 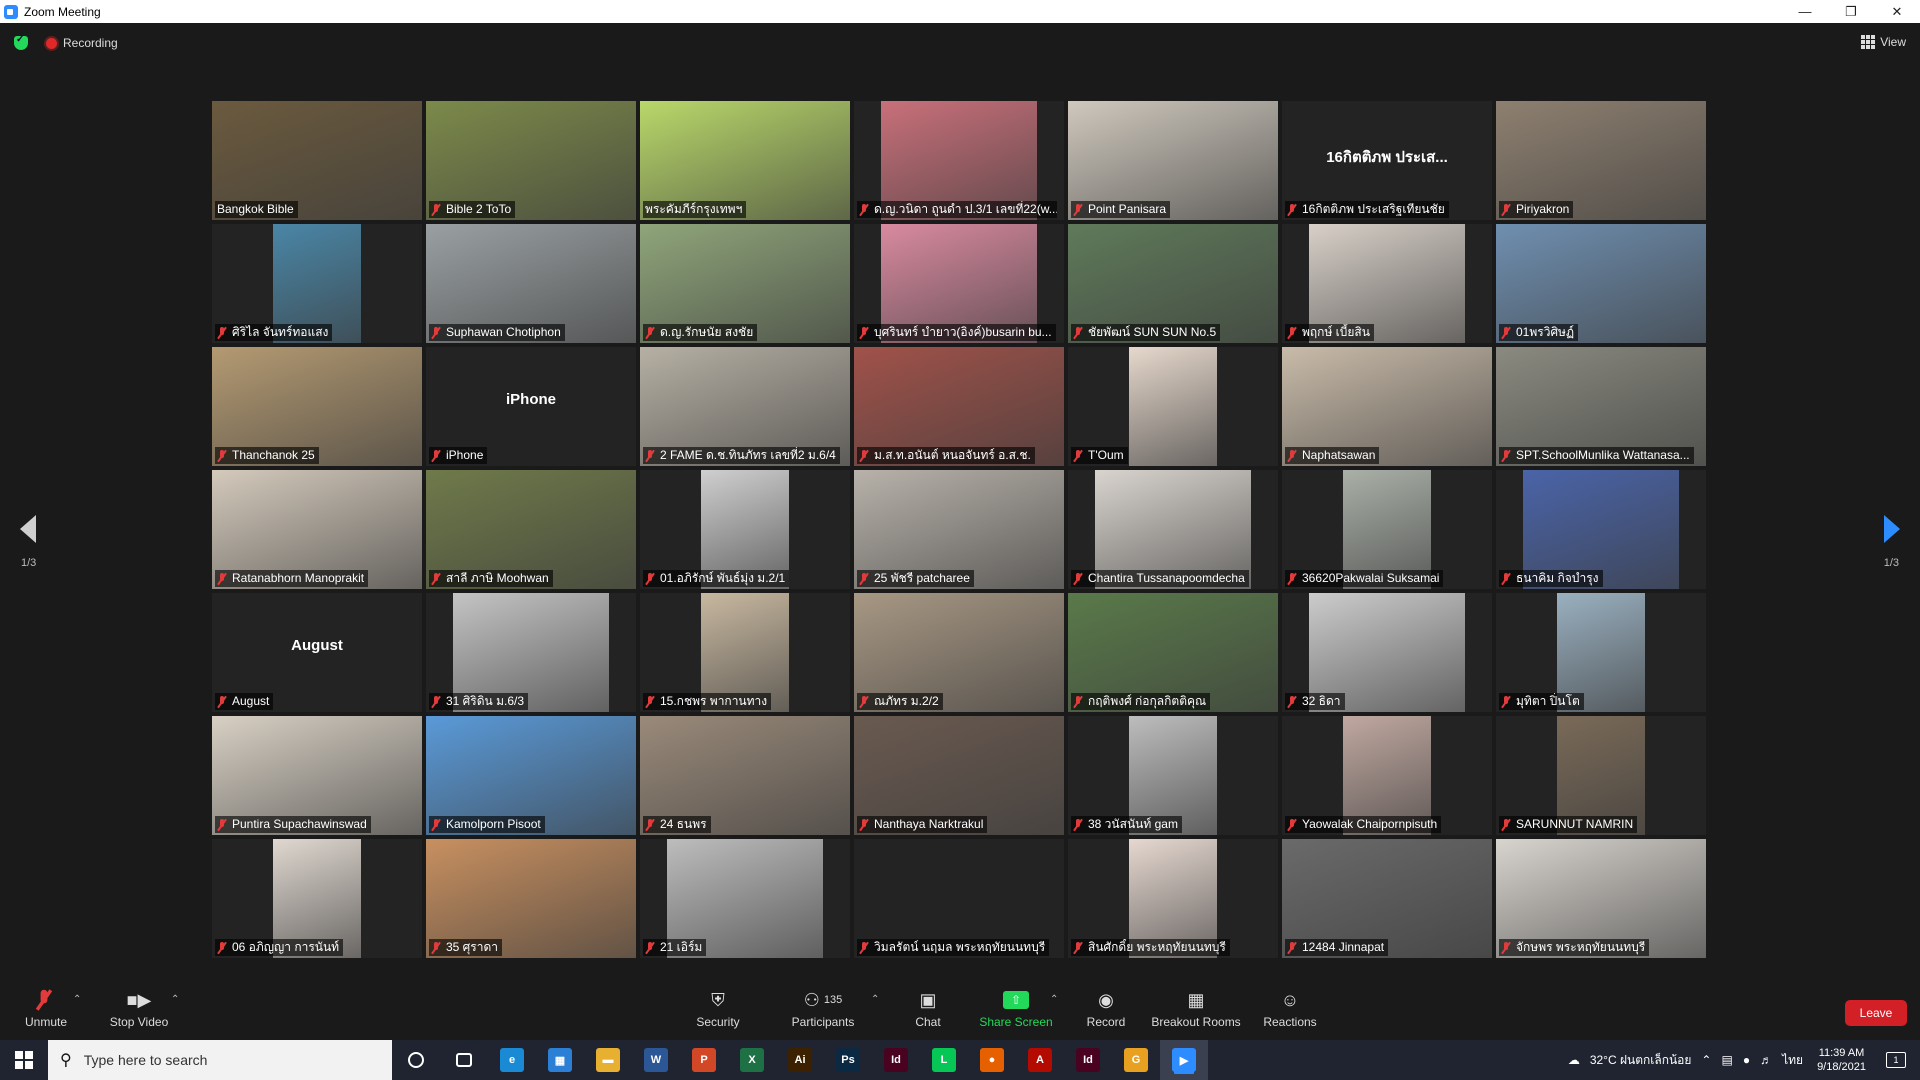 I want to click on view-button: View, so click(x=1883, y=42).